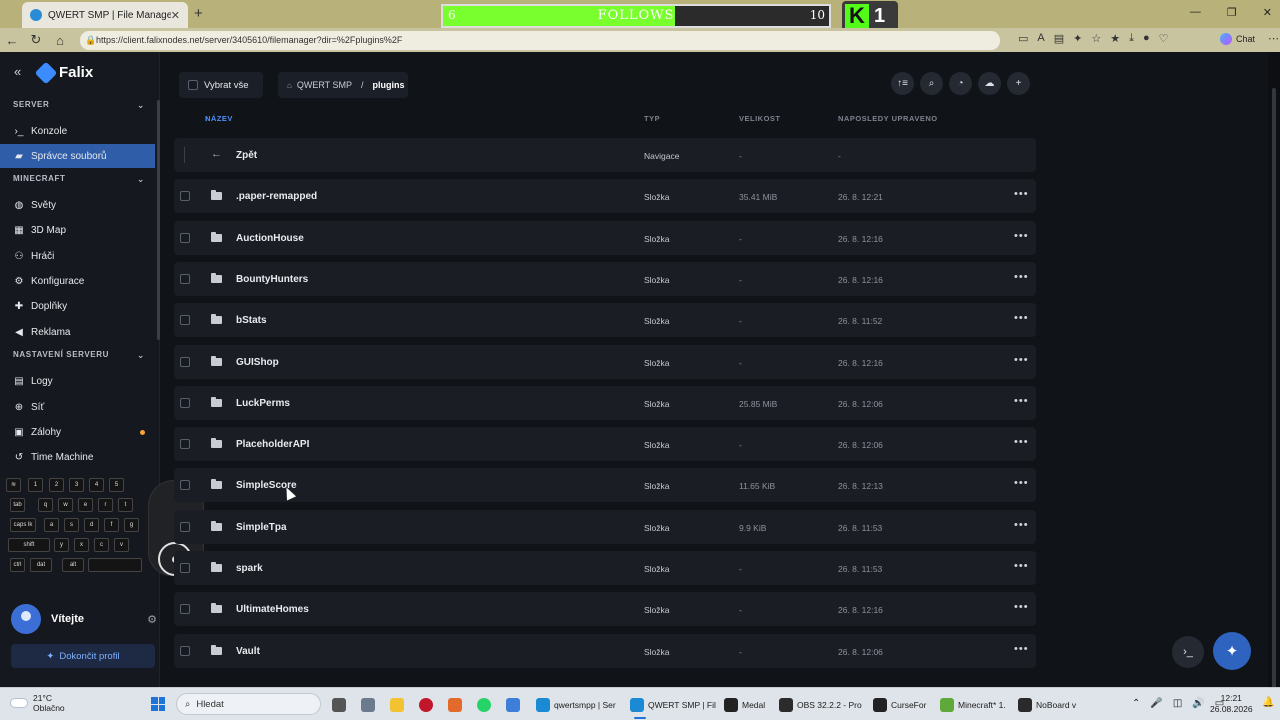  Describe the element at coordinates (1023, 38) in the screenshot. I see `split-screen-icon: ▭` at that location.